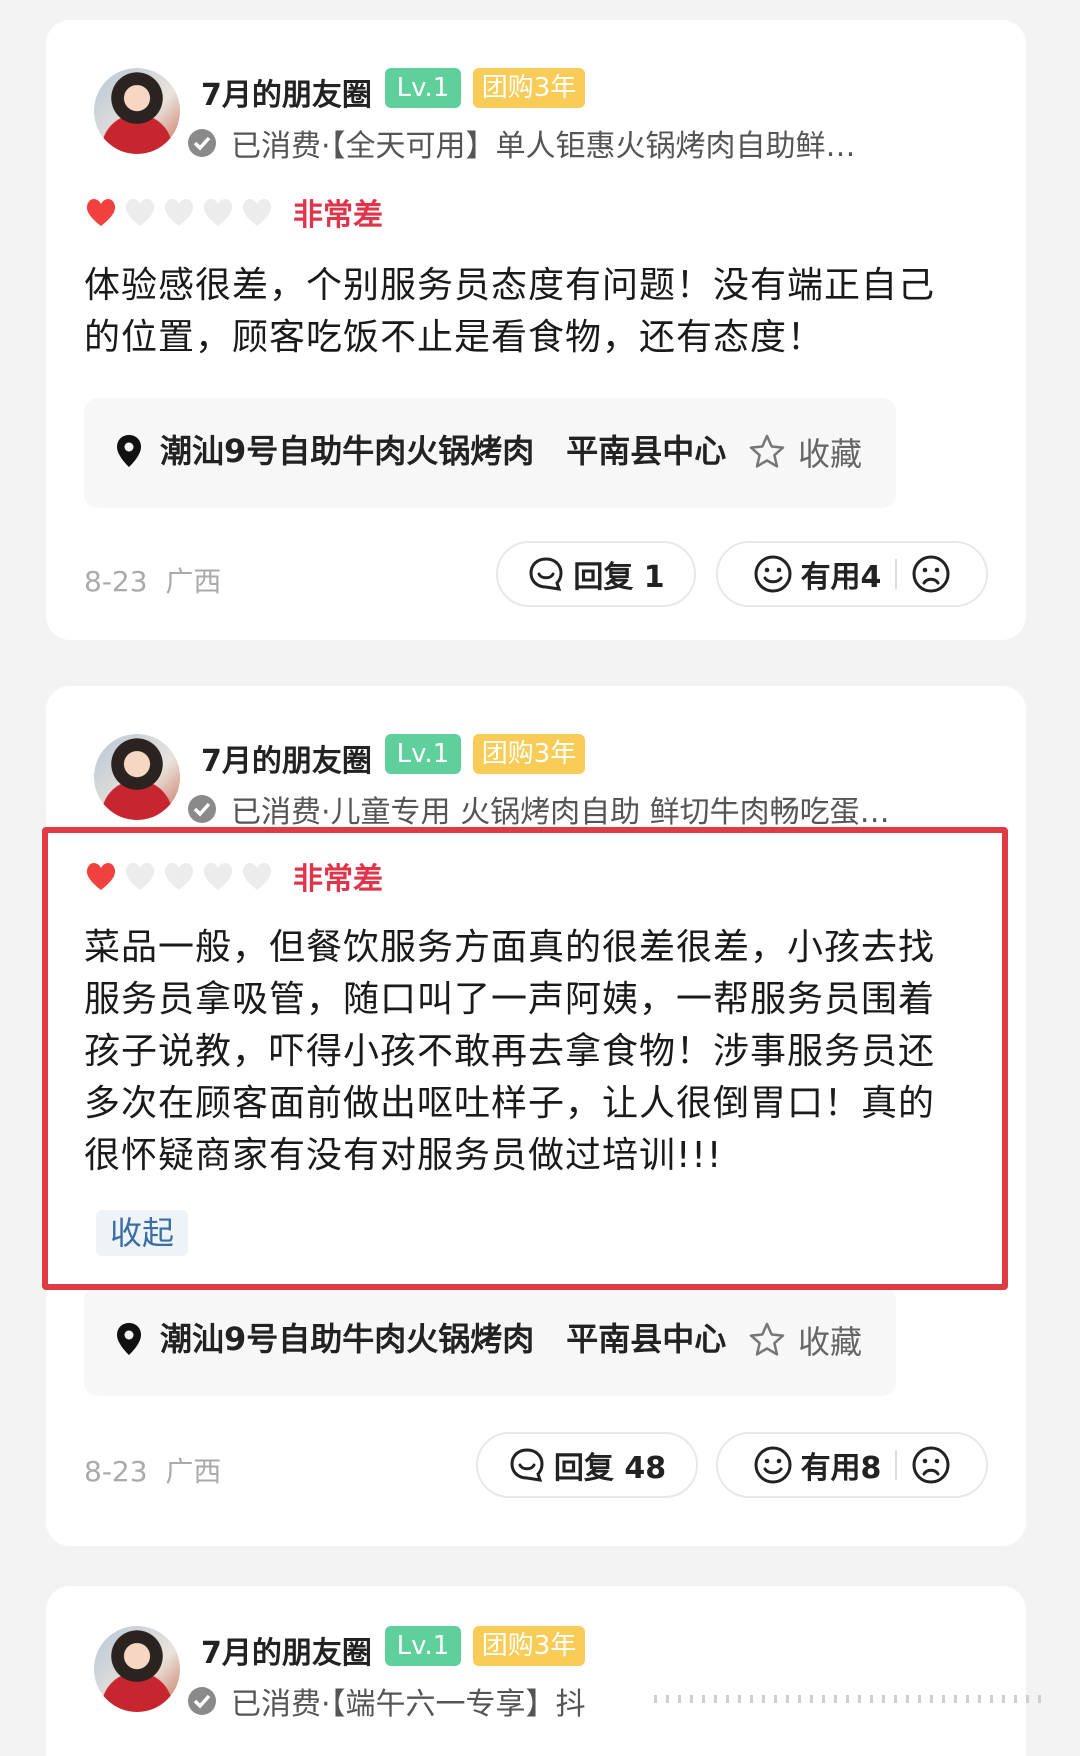 The height and width of the screenshot is (1756, 1080). What do you see at coordinates (841, 1465) in the screenshot?
I see `useful-label: 有用8` at bounding box center [841, 1465].